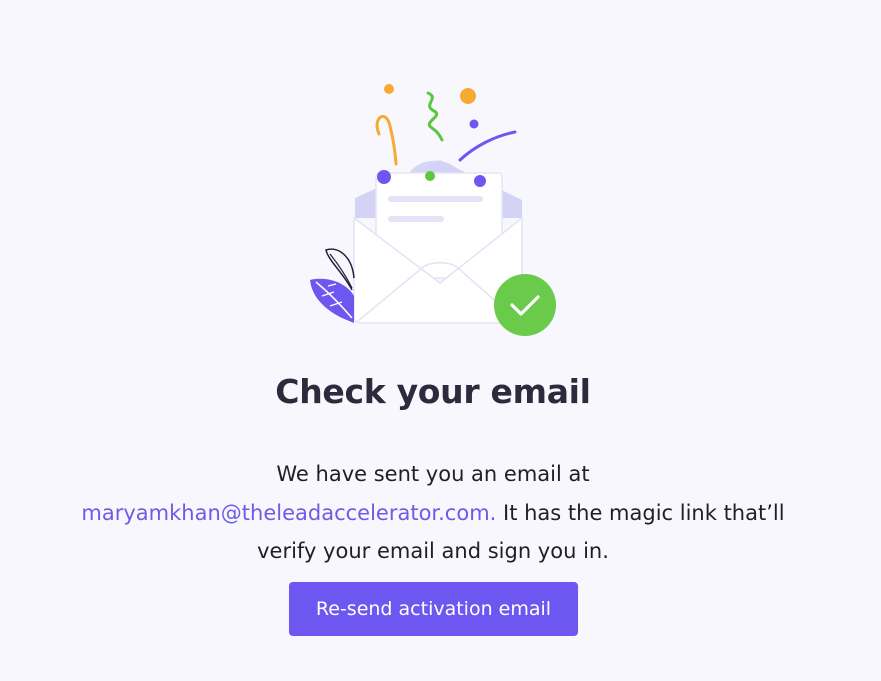 This screenshot has height=681, width=881. Describe the element at coordinates (525, 305) in the screenshot. I see `check-icon` at that location.